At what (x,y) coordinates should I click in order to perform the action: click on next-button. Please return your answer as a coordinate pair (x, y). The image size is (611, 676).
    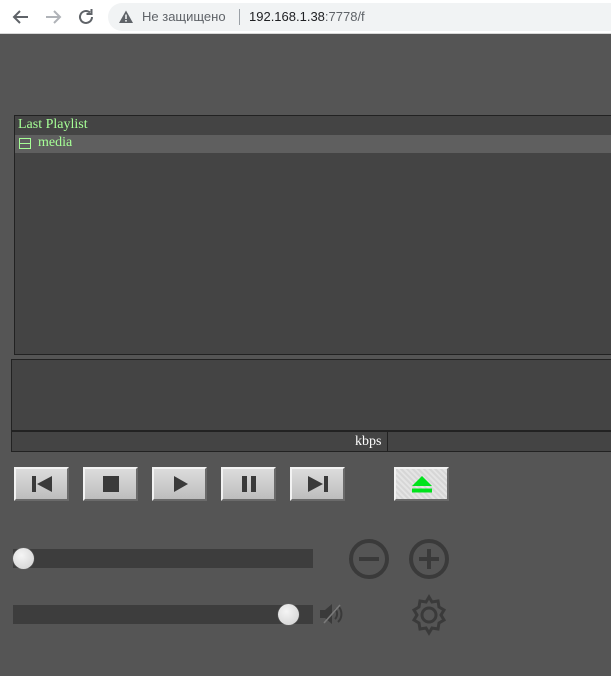
    Looking at the image, I should click on (317, 484).